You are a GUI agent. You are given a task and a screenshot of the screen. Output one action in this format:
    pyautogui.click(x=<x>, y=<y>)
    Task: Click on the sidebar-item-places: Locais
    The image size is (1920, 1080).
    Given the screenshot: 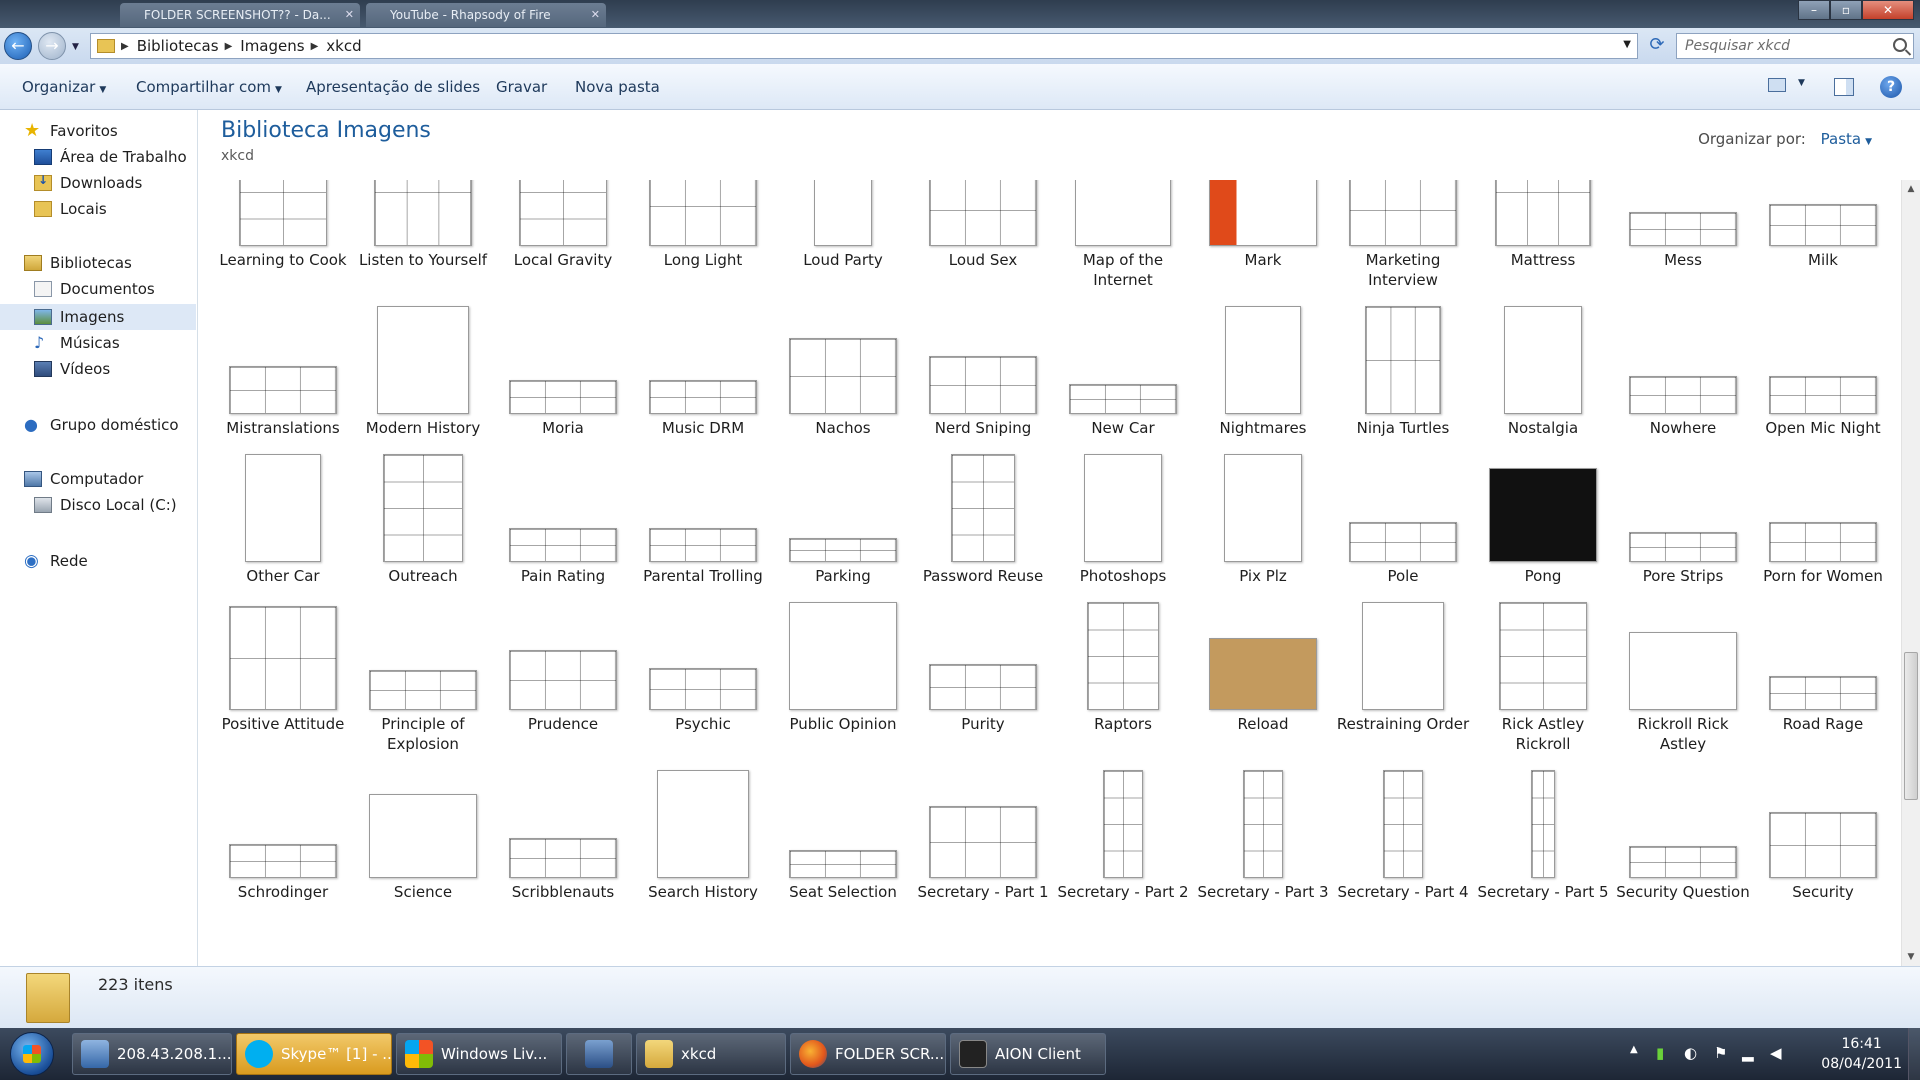 What is the action you would take?
    pyautogui.click(x=98, y=209)
    